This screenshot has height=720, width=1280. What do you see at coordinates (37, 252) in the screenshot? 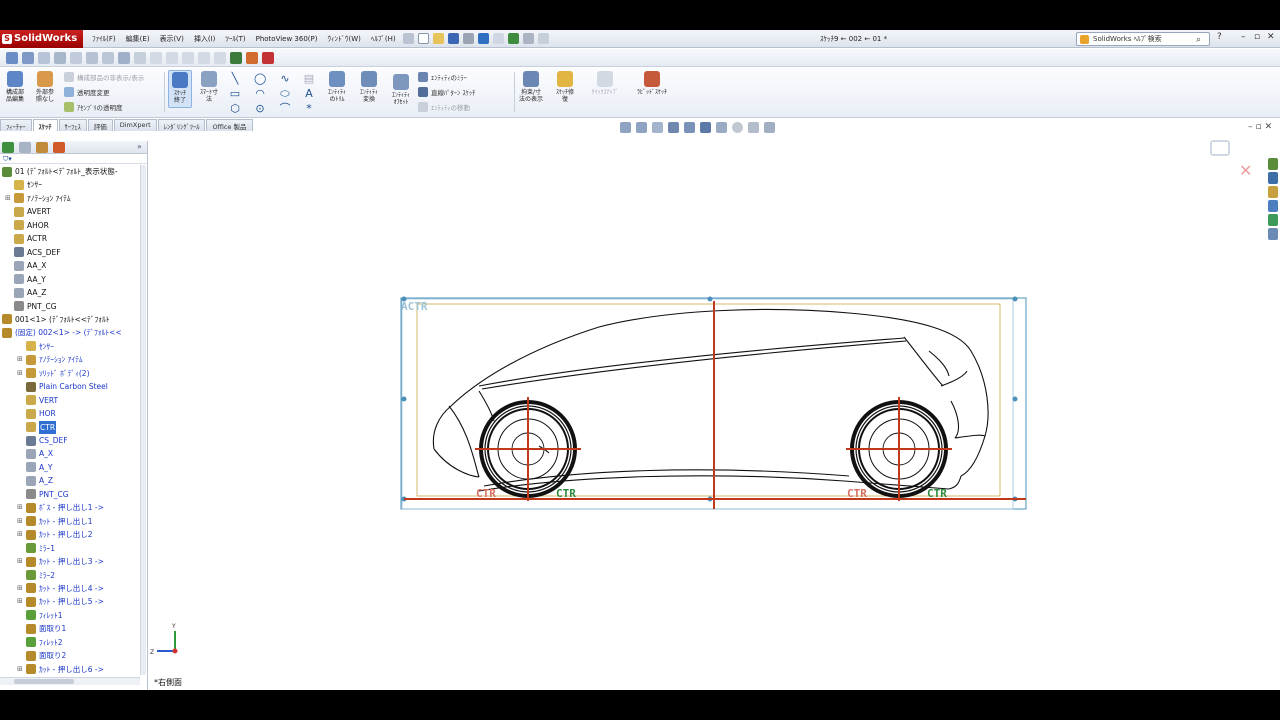
I see `tree-item: ACS_DEF` at bounding box center [37, 252].